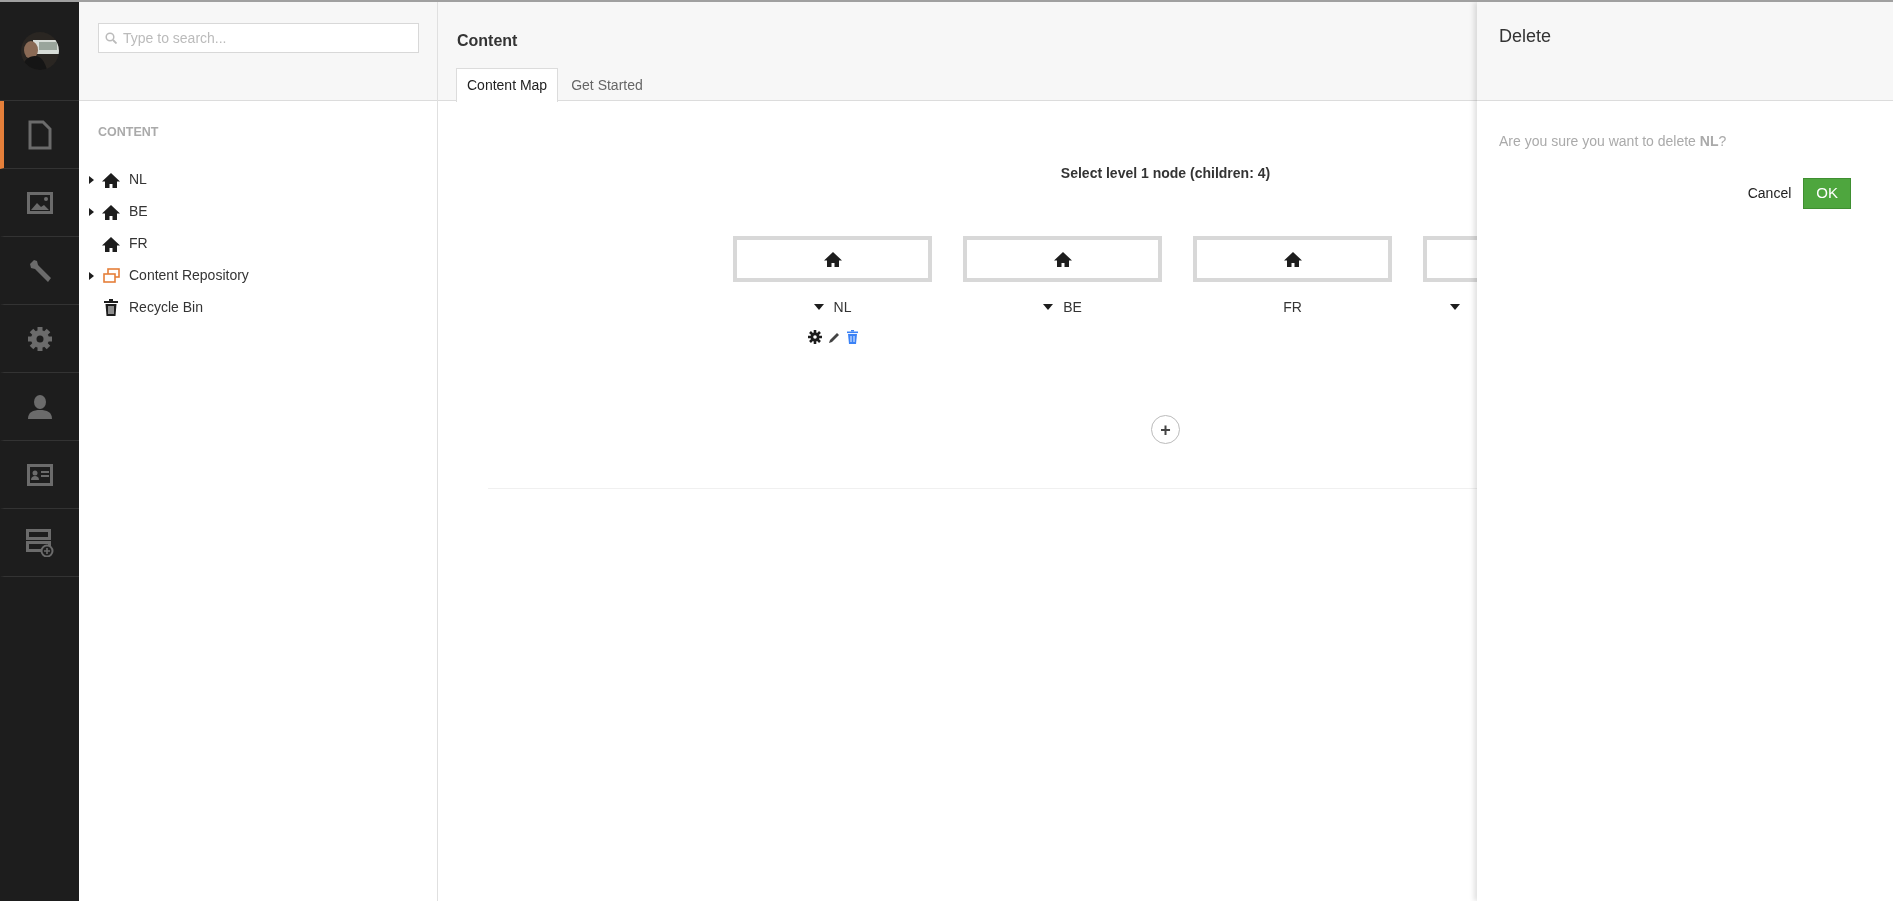  What do you see at coordinates (138, 244) in the screenshot?
I see `tree-item: FR` at bounding box center [138, 244].